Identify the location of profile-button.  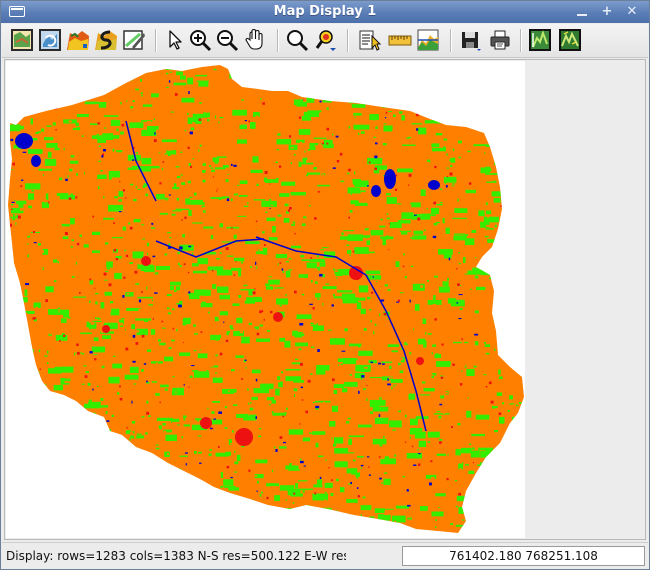
(428, 40).